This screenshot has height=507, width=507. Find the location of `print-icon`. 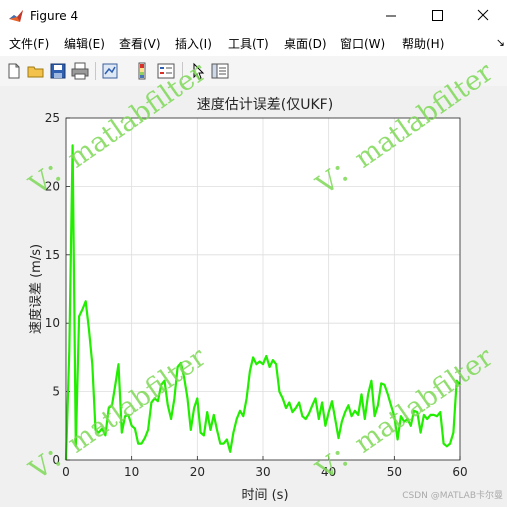

print-icon is located at coordinates (80, 71).